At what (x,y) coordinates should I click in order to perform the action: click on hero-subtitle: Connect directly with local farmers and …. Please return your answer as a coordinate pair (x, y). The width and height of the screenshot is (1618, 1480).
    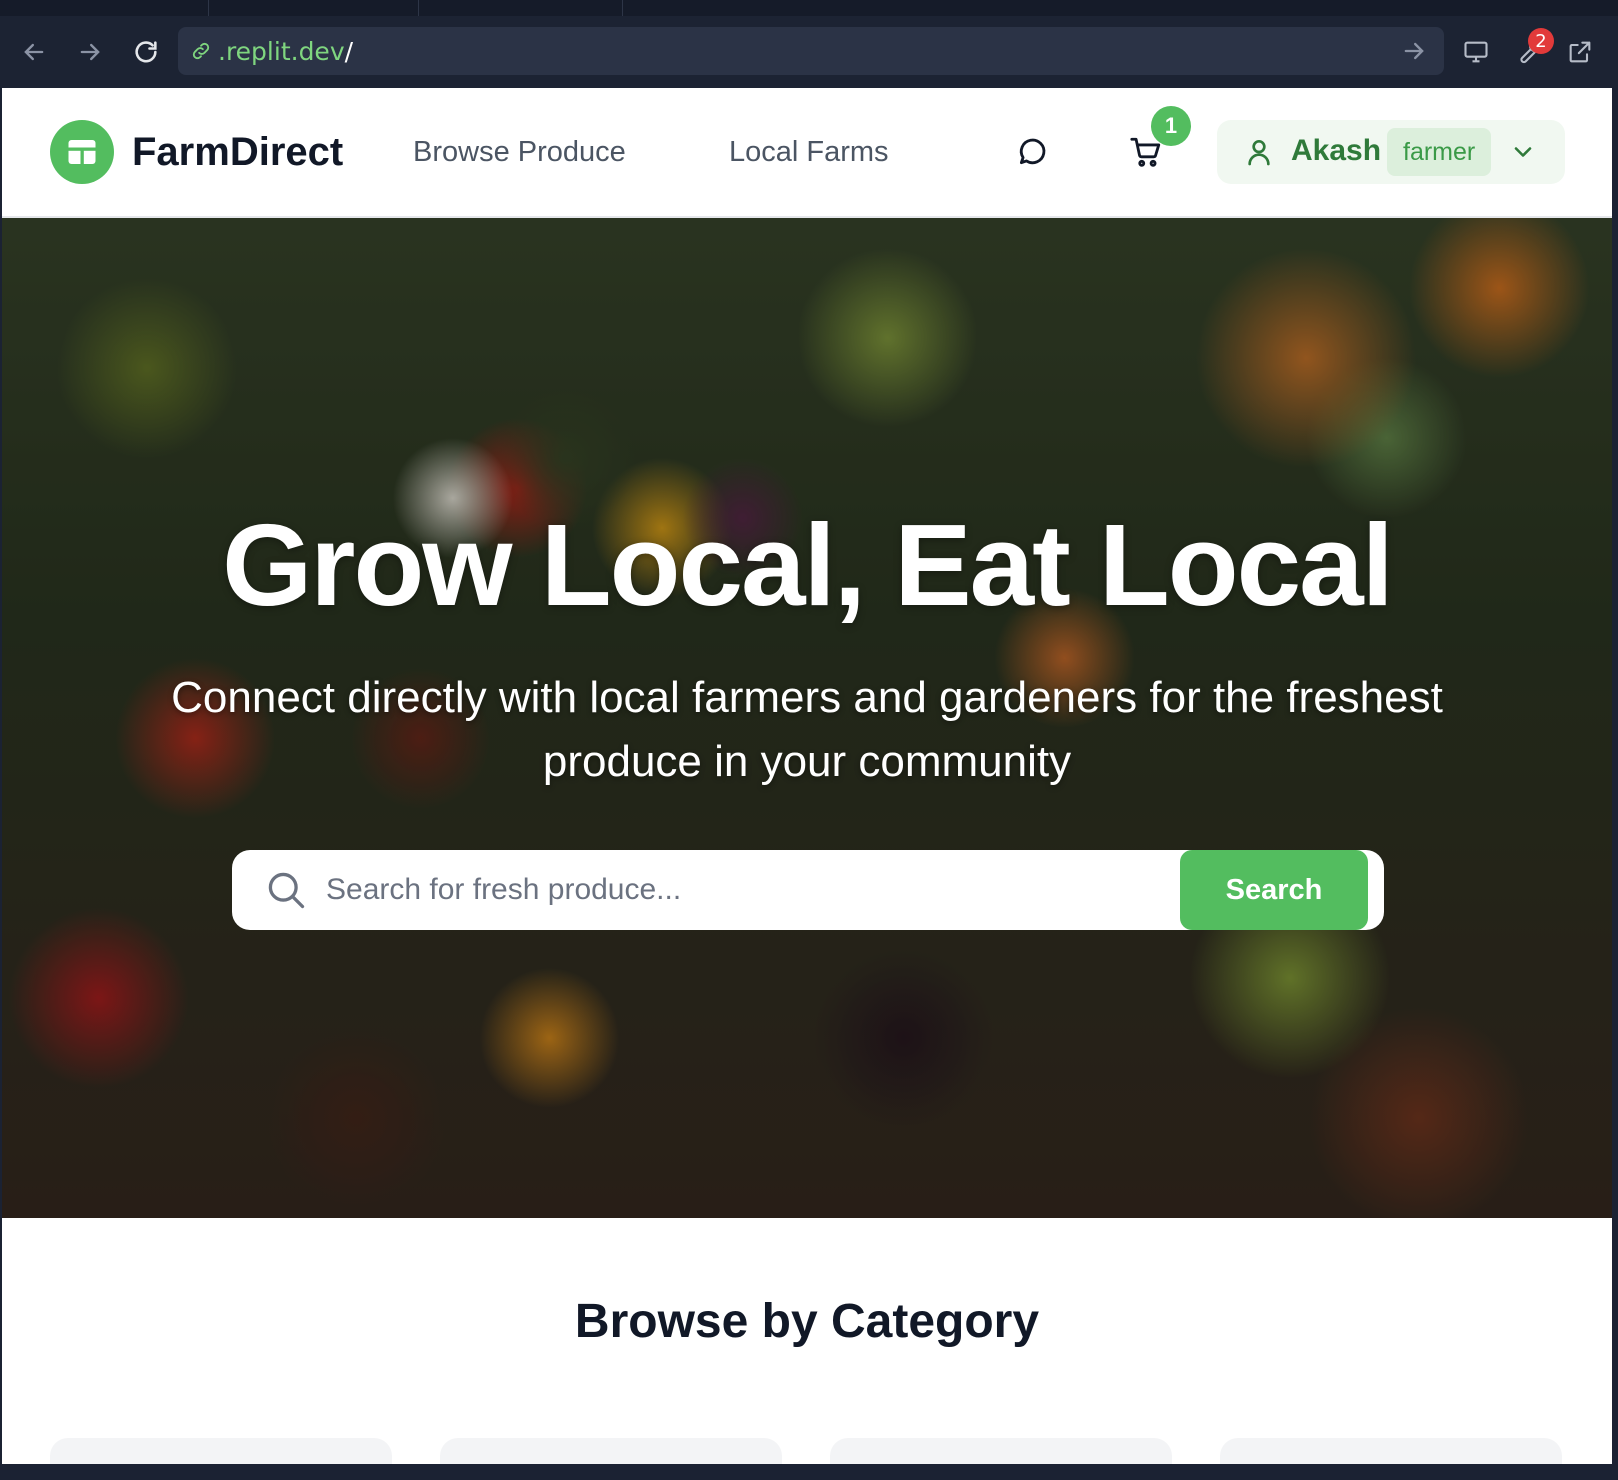
    Looking at the image, I should click on (807, 729).